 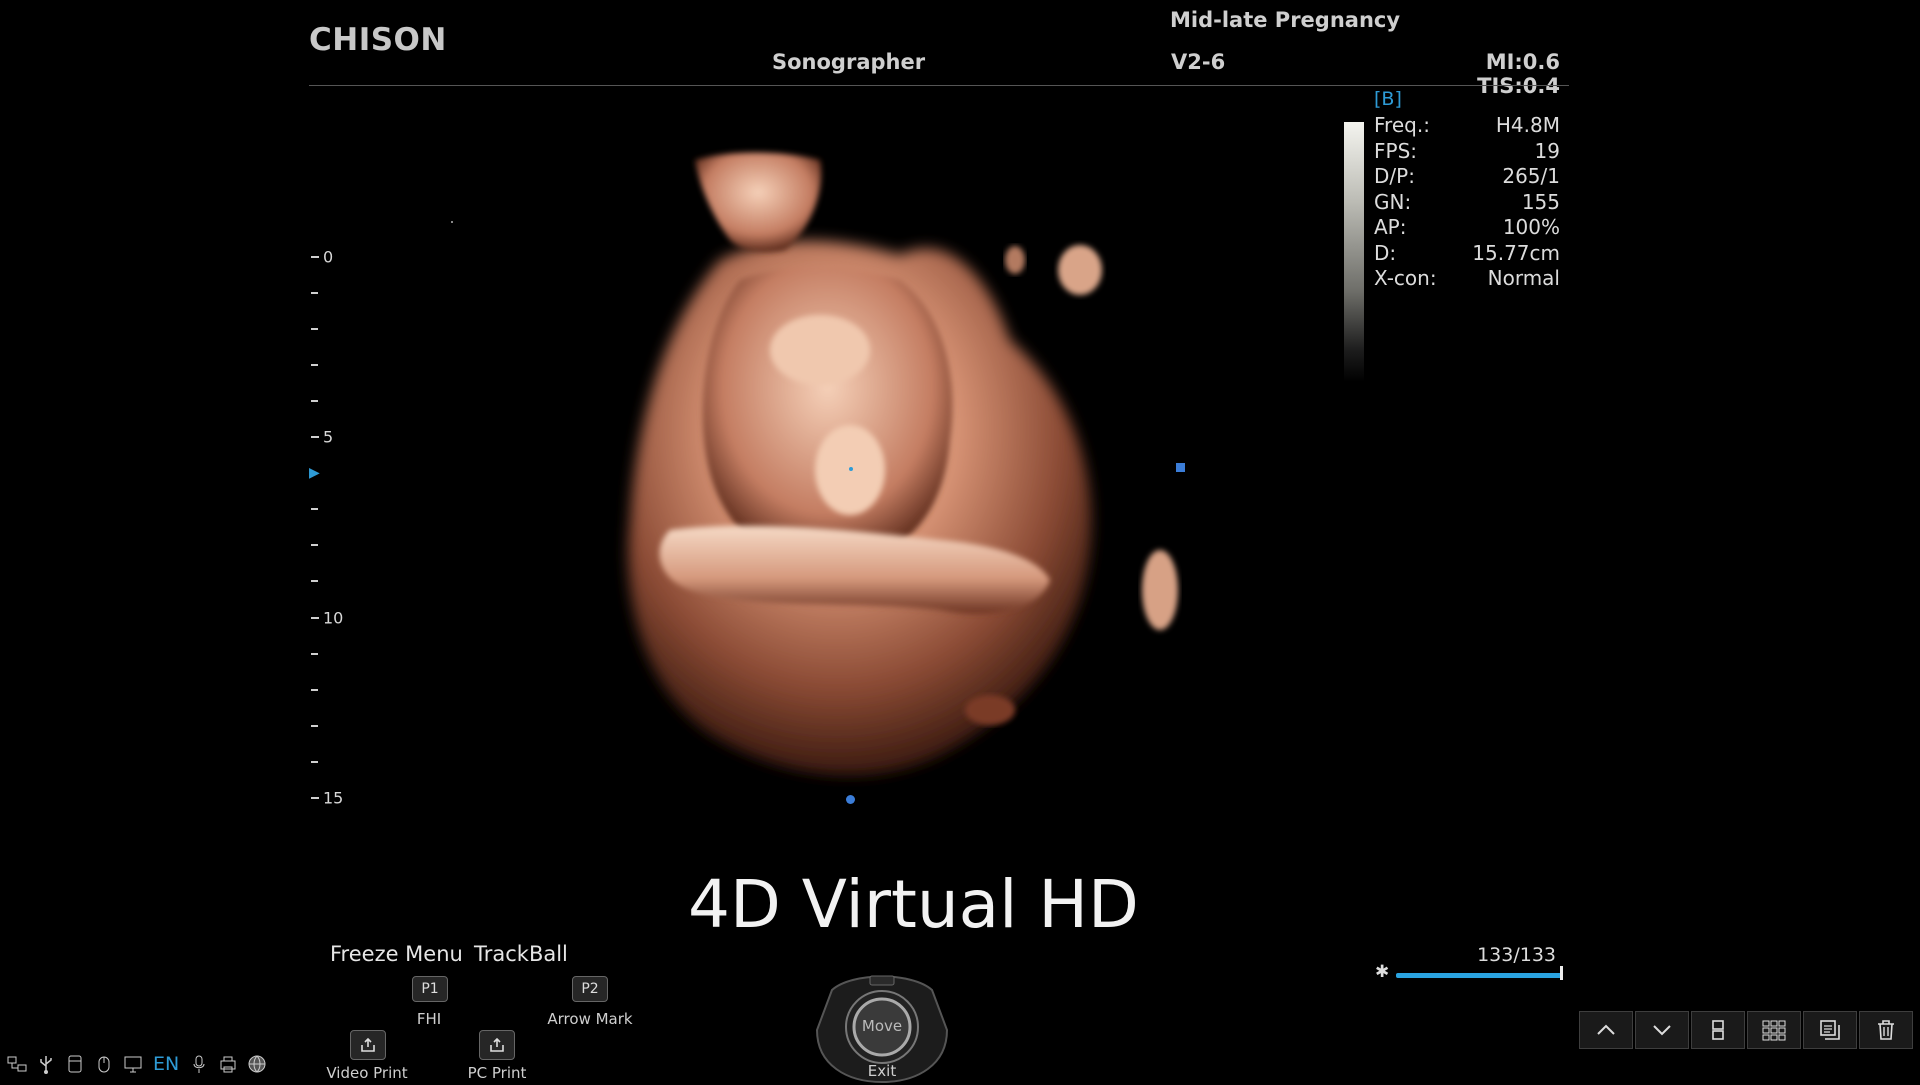 What do you see at coordinates (1467, 126) in the screenshot?
I see `param-row-freq: Freq.: H4.8M` at bounding box center [1467, 126].